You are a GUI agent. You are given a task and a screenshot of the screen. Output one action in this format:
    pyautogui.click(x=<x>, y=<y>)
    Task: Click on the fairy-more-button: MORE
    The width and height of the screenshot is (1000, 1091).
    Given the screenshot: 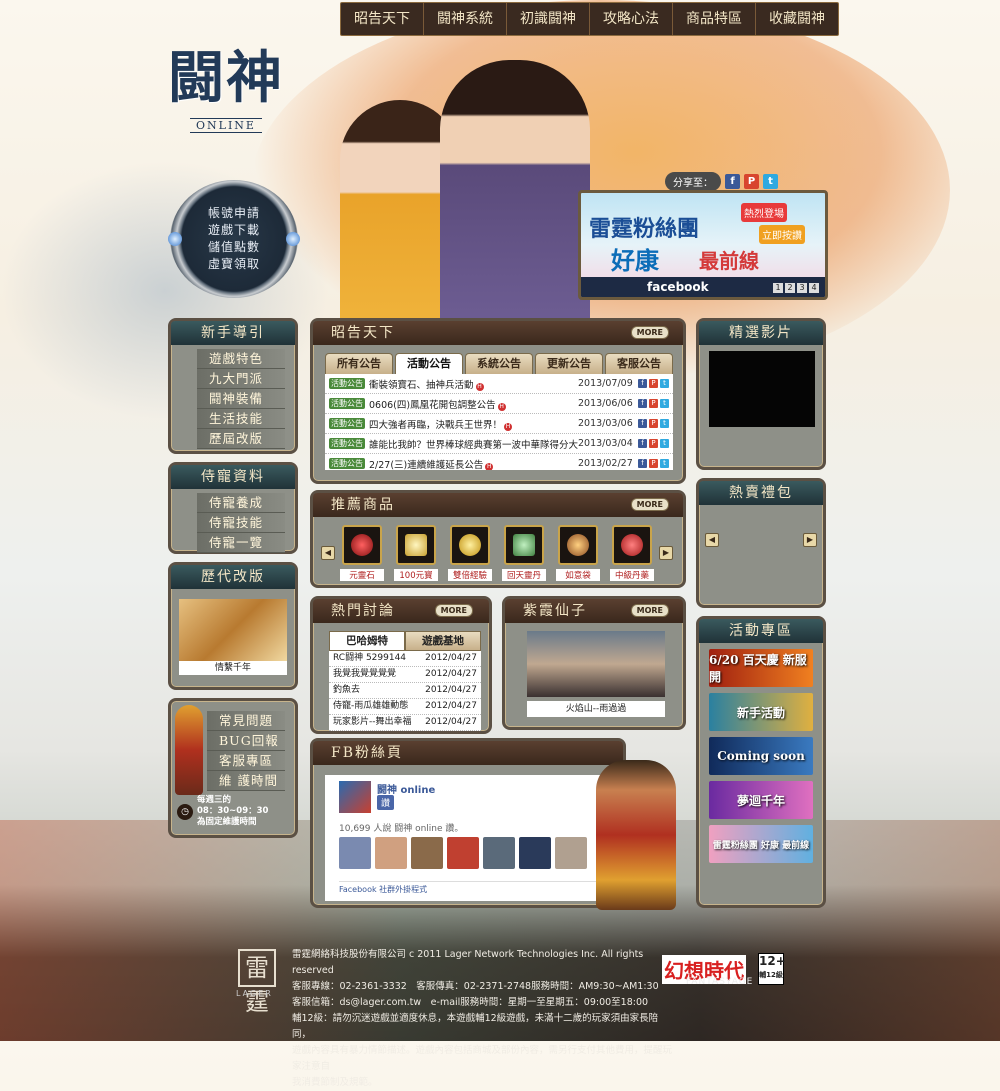 What is the action you would take?
    pyautogui.click(x=649, y=610)
    